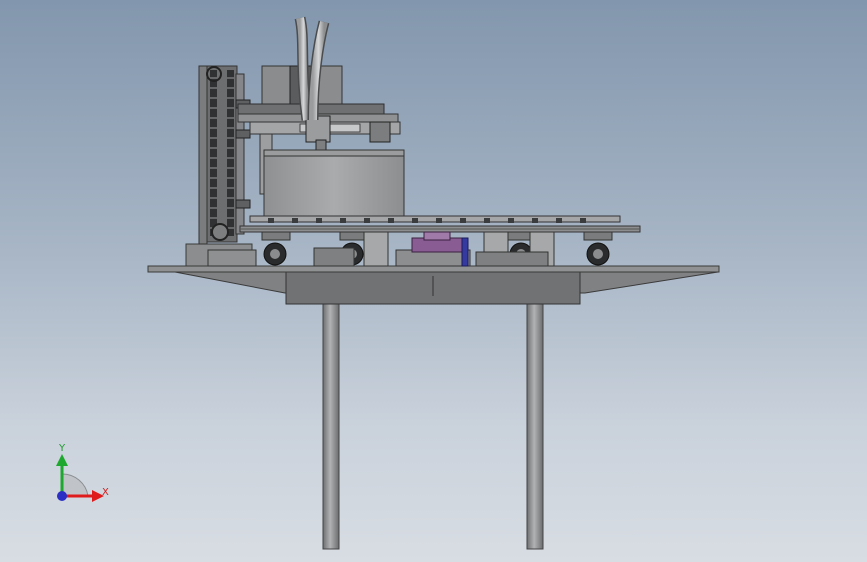  I want to click on drum-tank, so click(334, 183).